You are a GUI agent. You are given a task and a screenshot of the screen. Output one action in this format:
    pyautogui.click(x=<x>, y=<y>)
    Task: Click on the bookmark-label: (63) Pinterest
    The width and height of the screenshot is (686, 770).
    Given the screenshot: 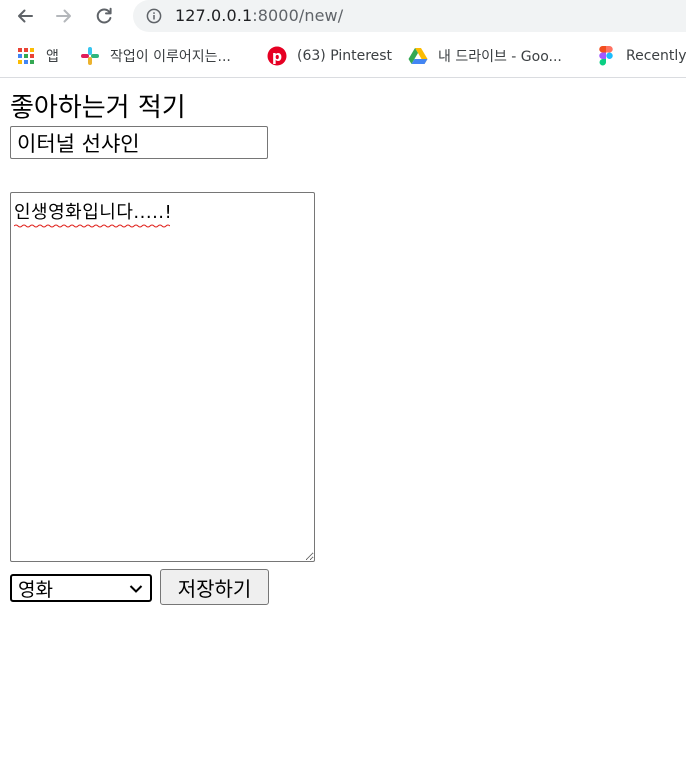 What is the action you would take?
    pyautogui.click(x=345, y=56)
    